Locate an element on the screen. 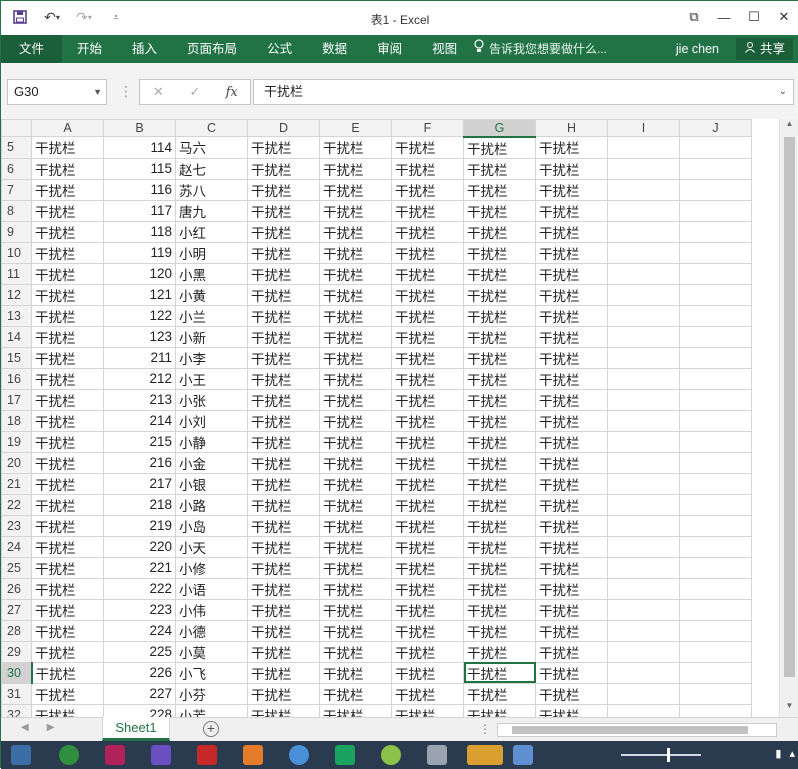 This screenshot has width=798, height=769. cell-C: 小刘 is located at coordinates (211, 420).